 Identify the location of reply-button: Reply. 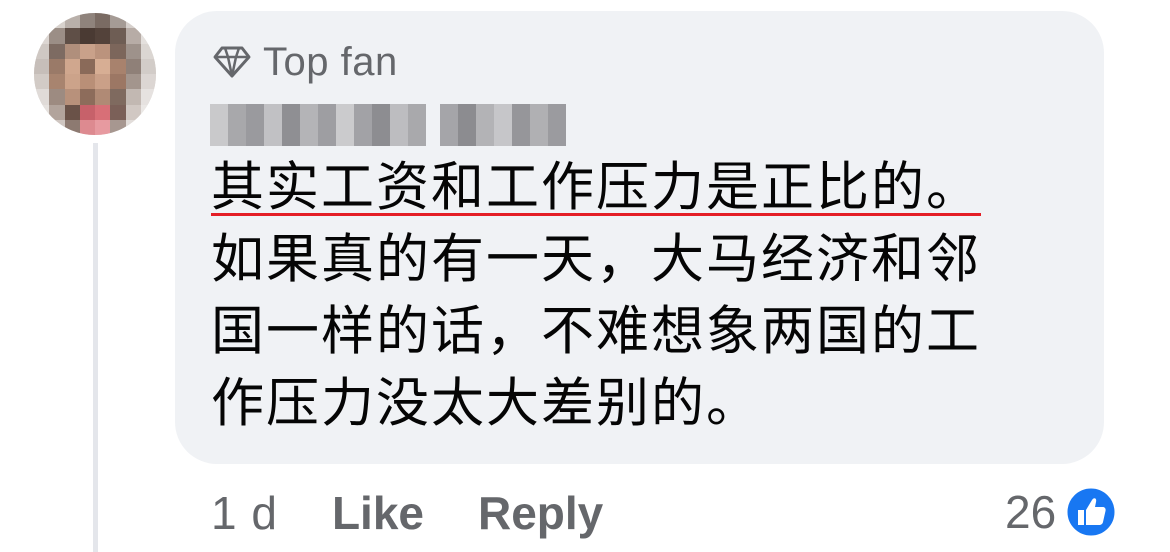
(540, 513).